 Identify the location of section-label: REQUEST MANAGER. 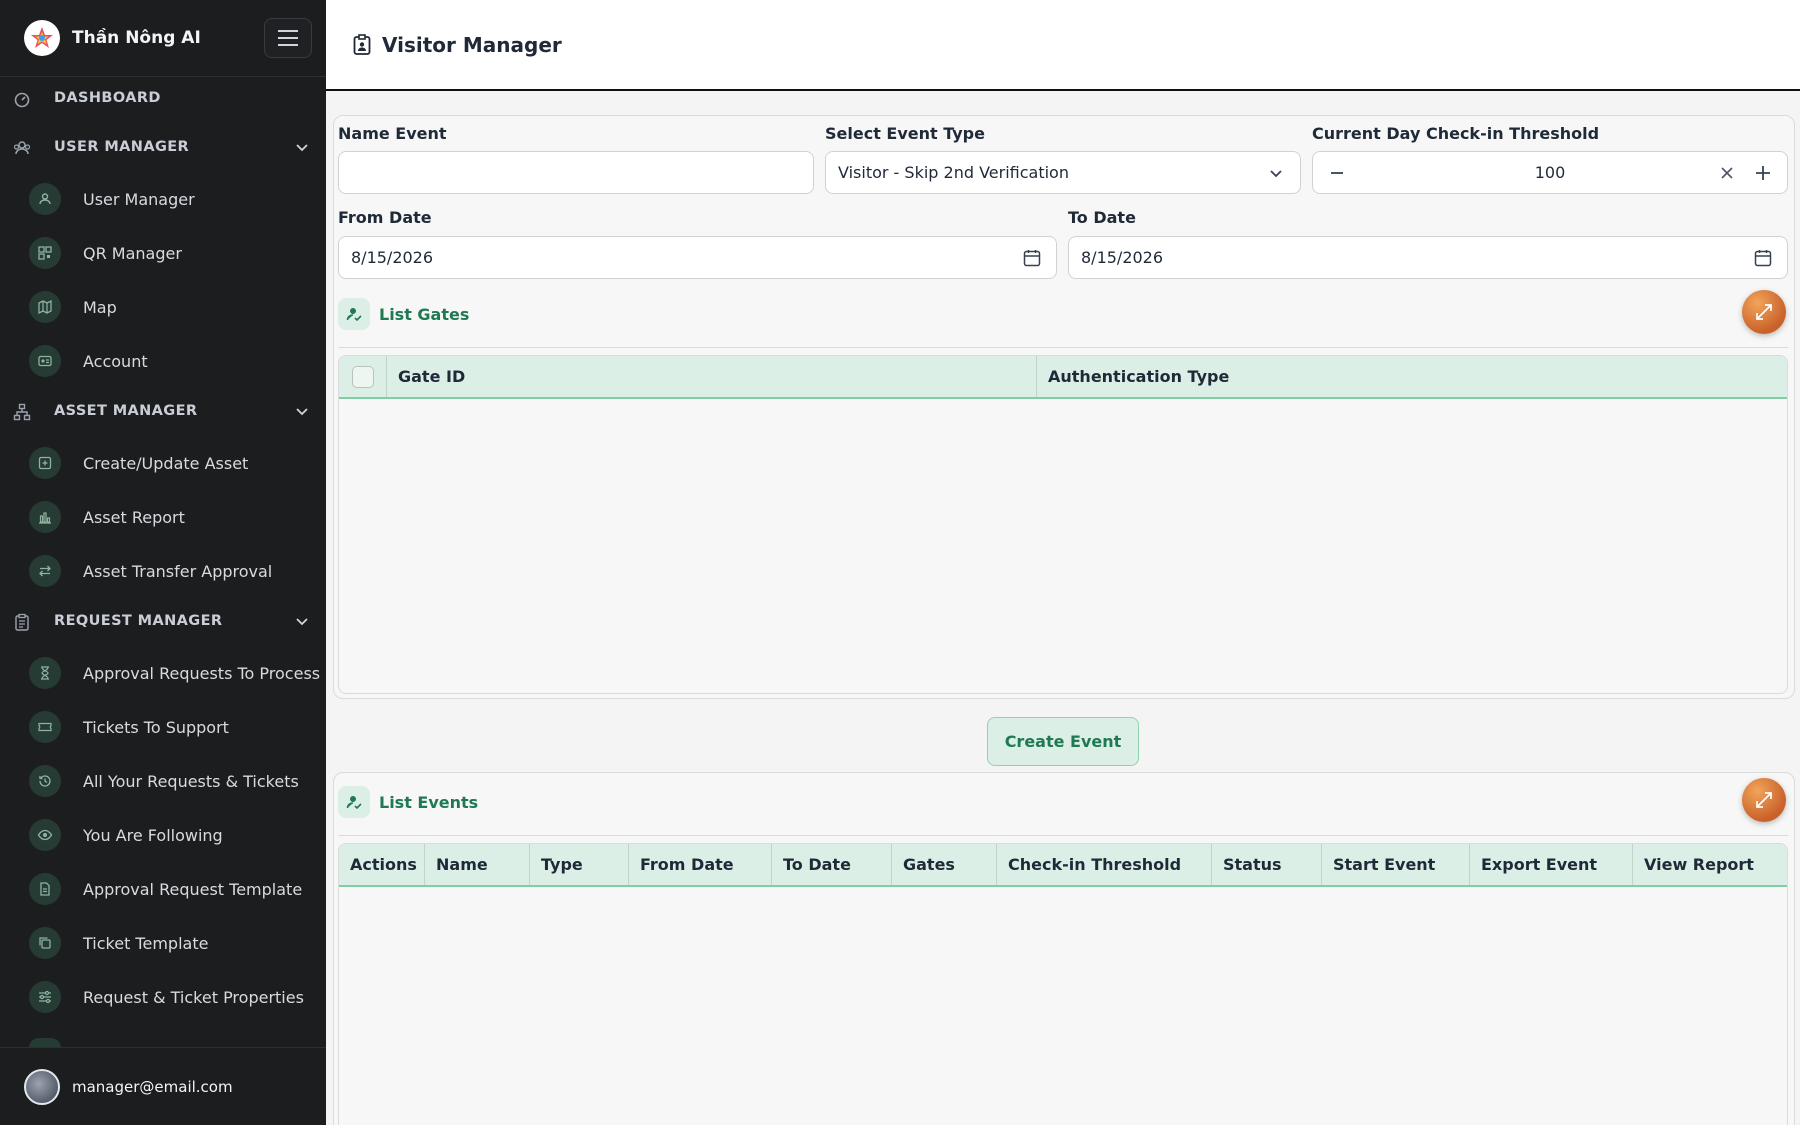
(138, 621).